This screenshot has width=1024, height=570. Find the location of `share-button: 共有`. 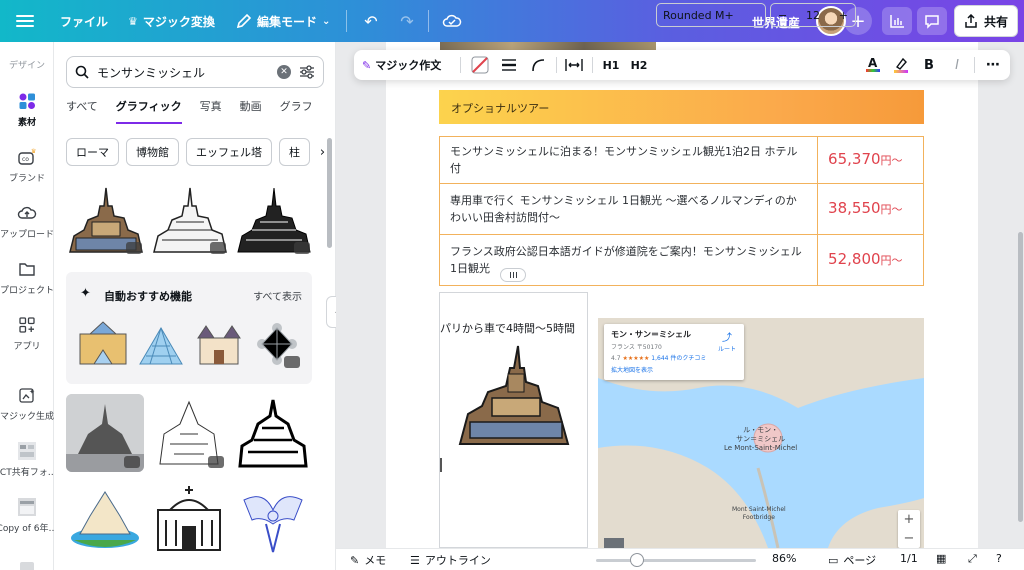

share-button: 共有 is located at coordinates (986, 21).